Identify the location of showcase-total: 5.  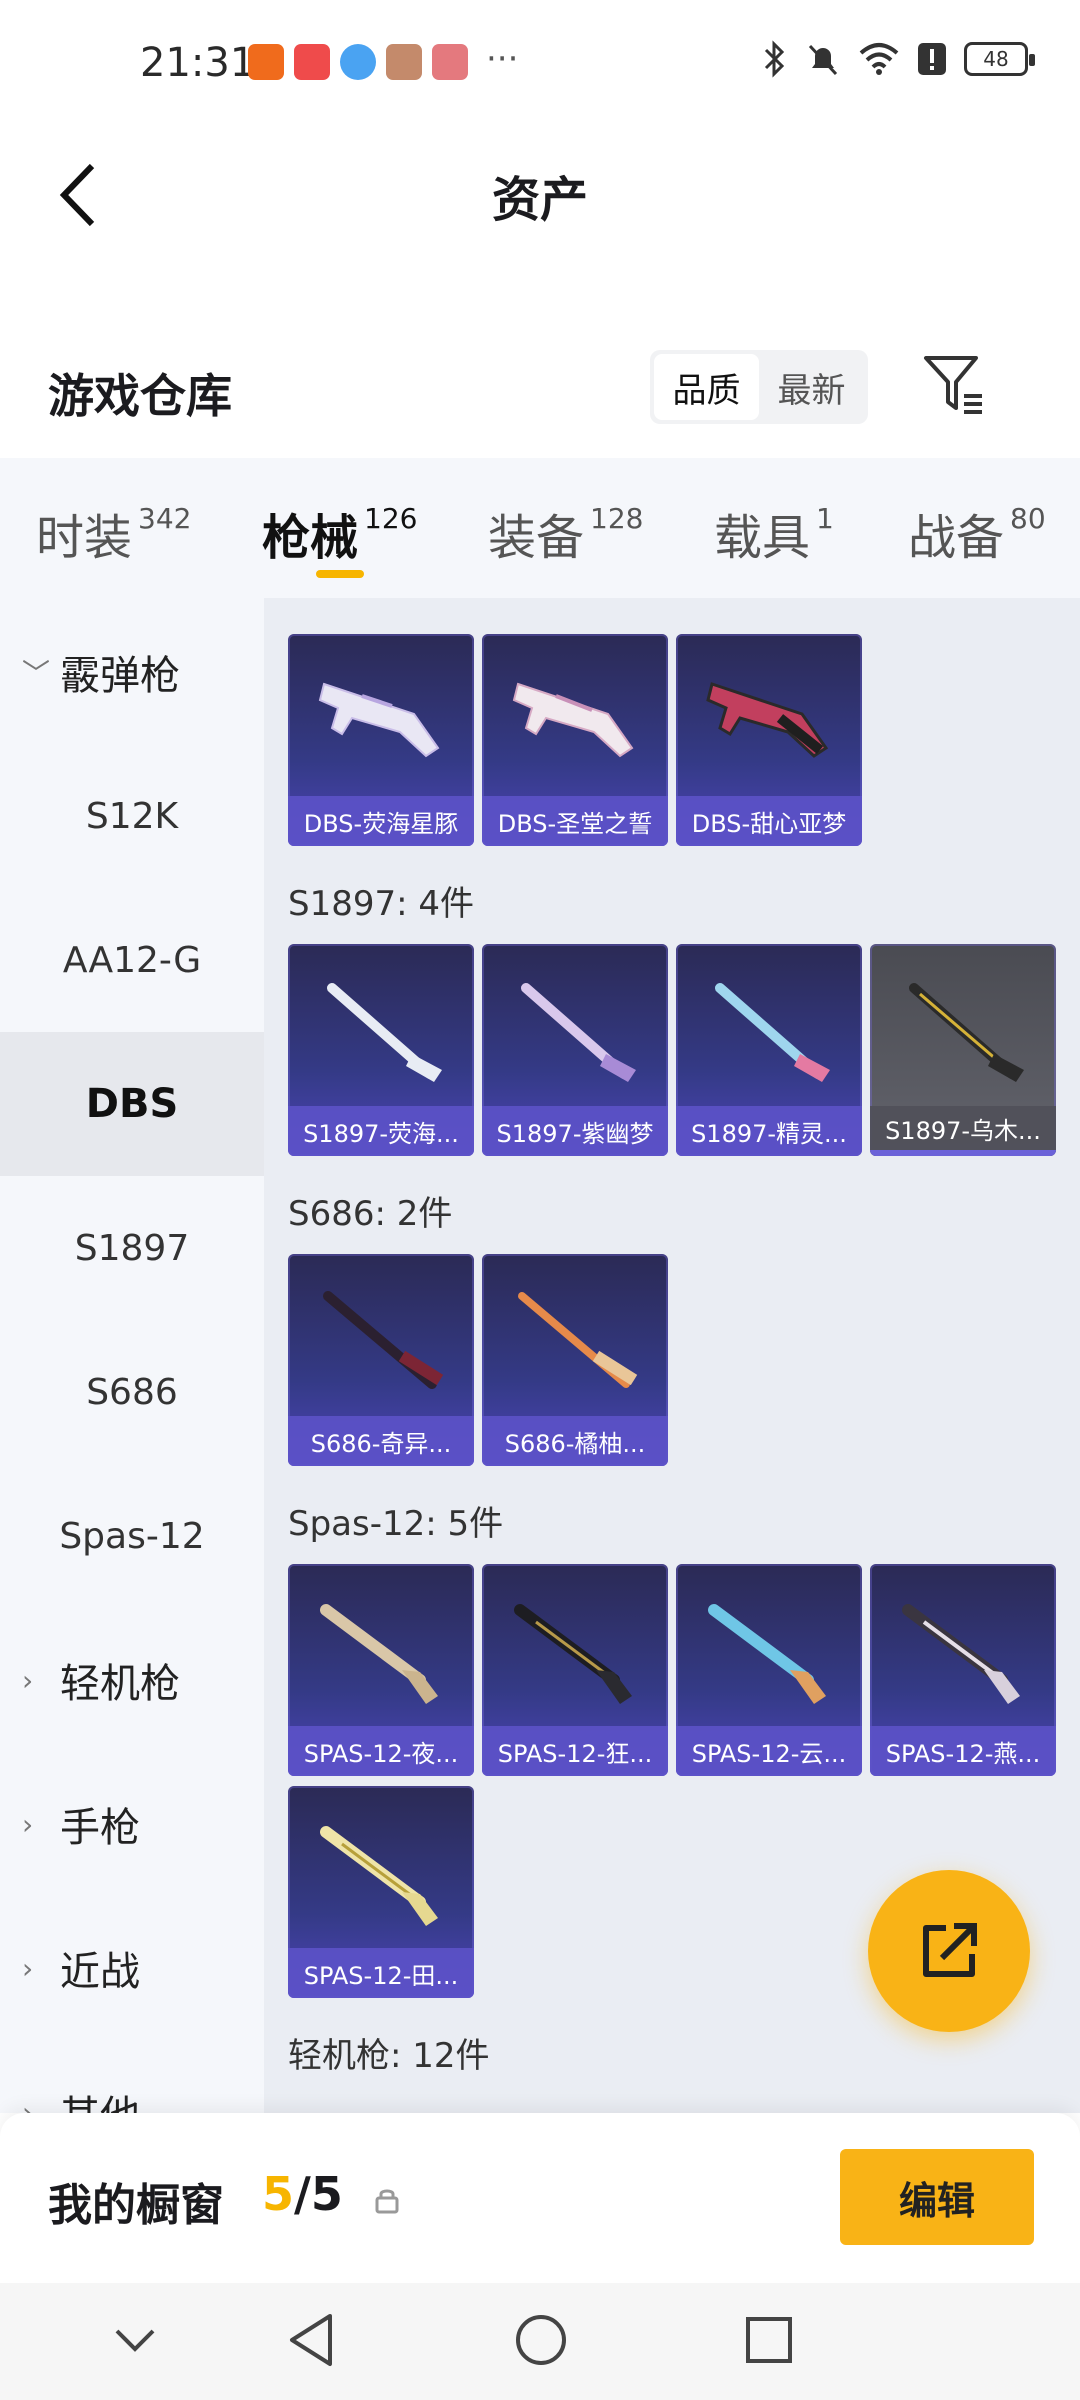
(326, 2194).